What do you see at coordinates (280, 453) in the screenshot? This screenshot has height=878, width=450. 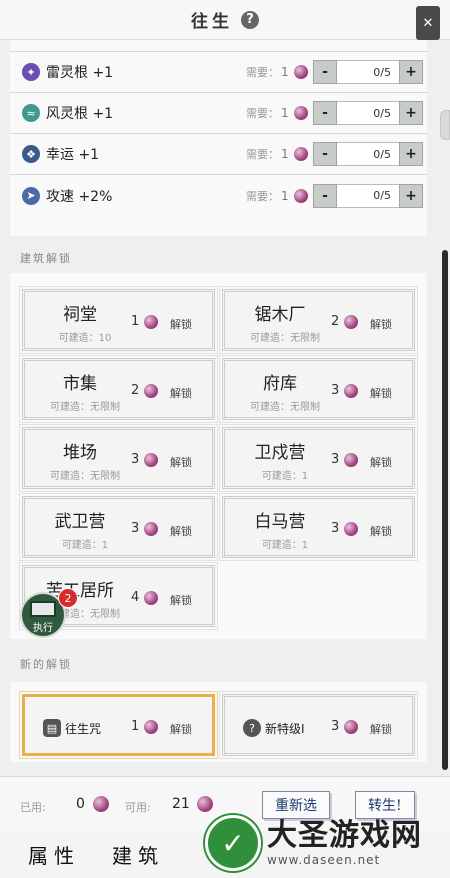 I see `building-name: 卫戍营` at bounding box center [280, 453].